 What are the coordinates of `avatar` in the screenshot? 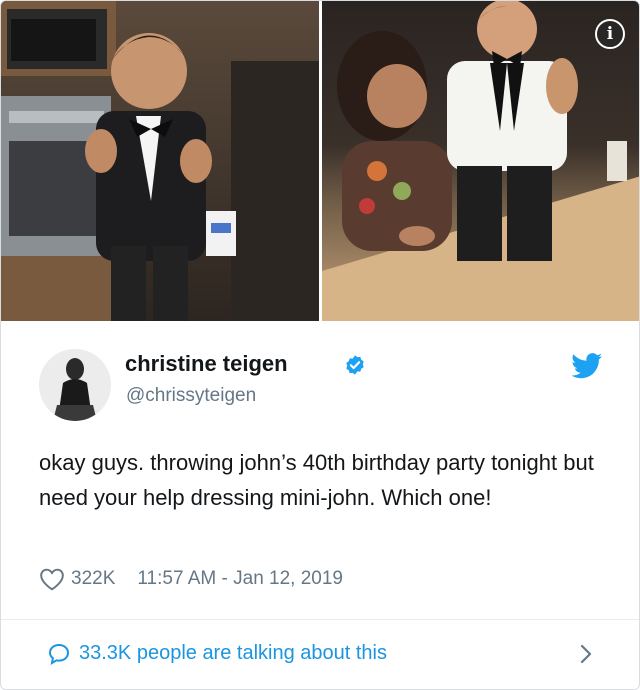 It's located at (75, 385).